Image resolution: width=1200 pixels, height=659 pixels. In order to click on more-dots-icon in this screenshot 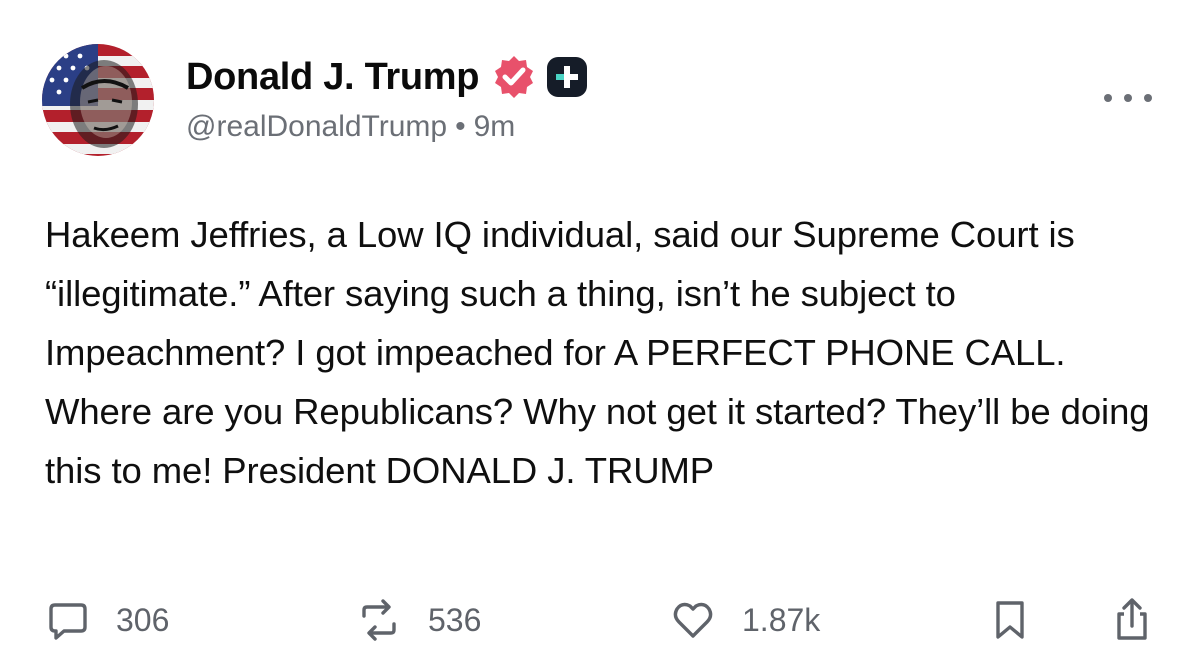, I will do `click(1108, 98)`.